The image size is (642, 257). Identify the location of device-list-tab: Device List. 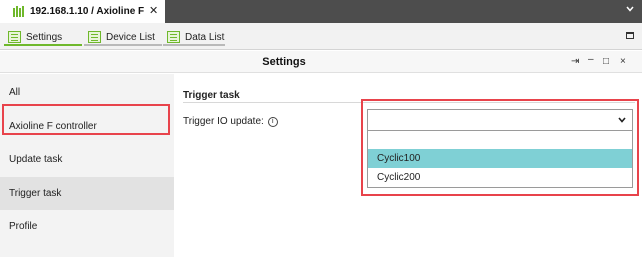
(121, 37).